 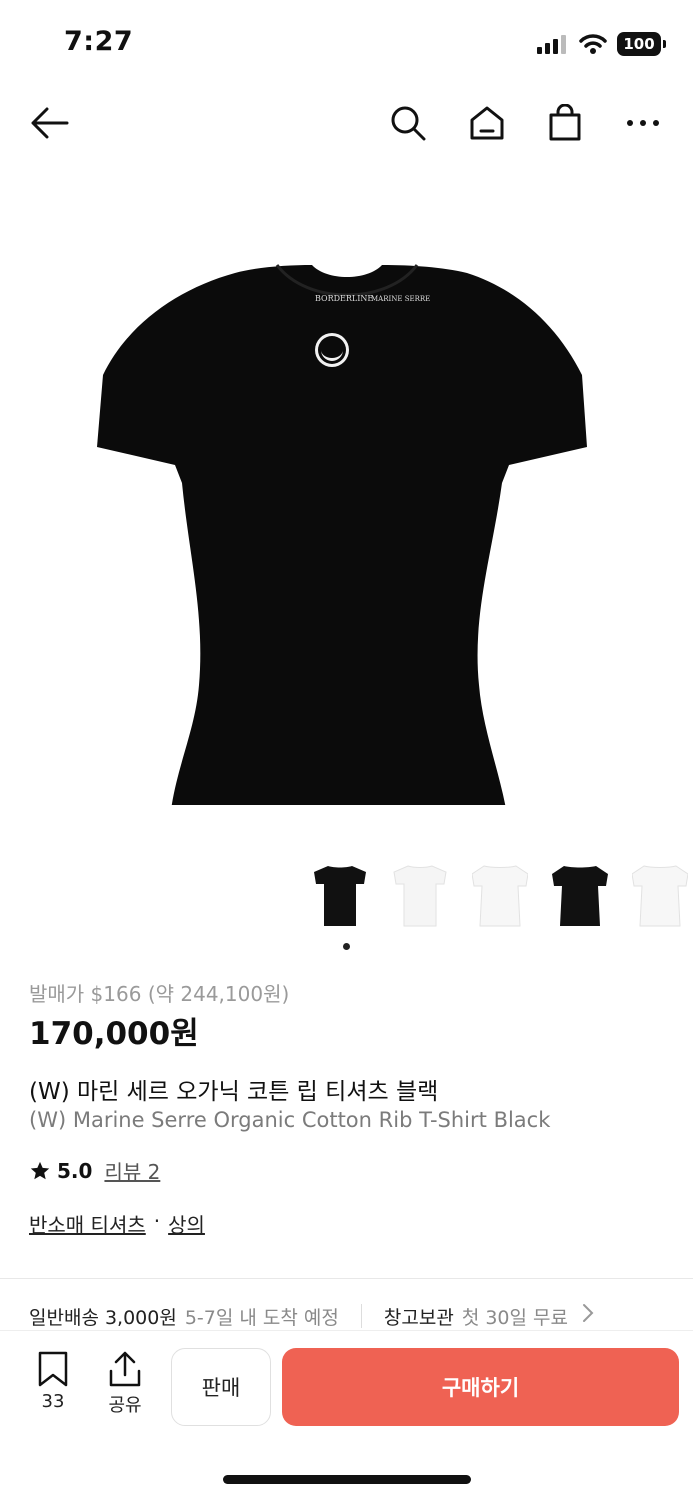 I want to click on carousel-indicator-dot, so click(x=346, y=946).